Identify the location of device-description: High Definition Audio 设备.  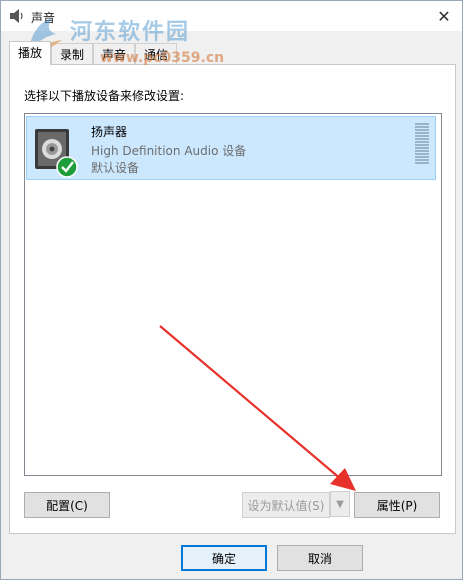
(169, 151).